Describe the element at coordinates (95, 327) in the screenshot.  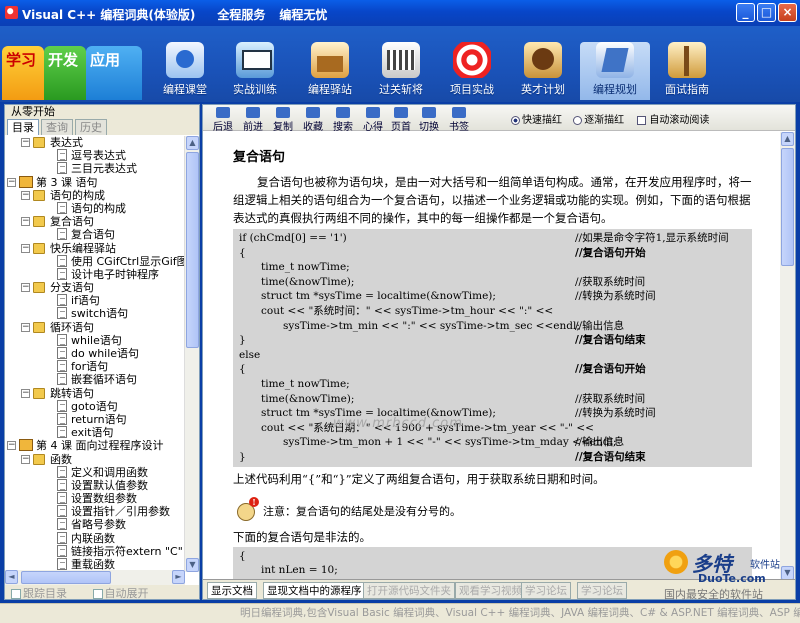
I see `tree-node: − 循环语句` at that location.